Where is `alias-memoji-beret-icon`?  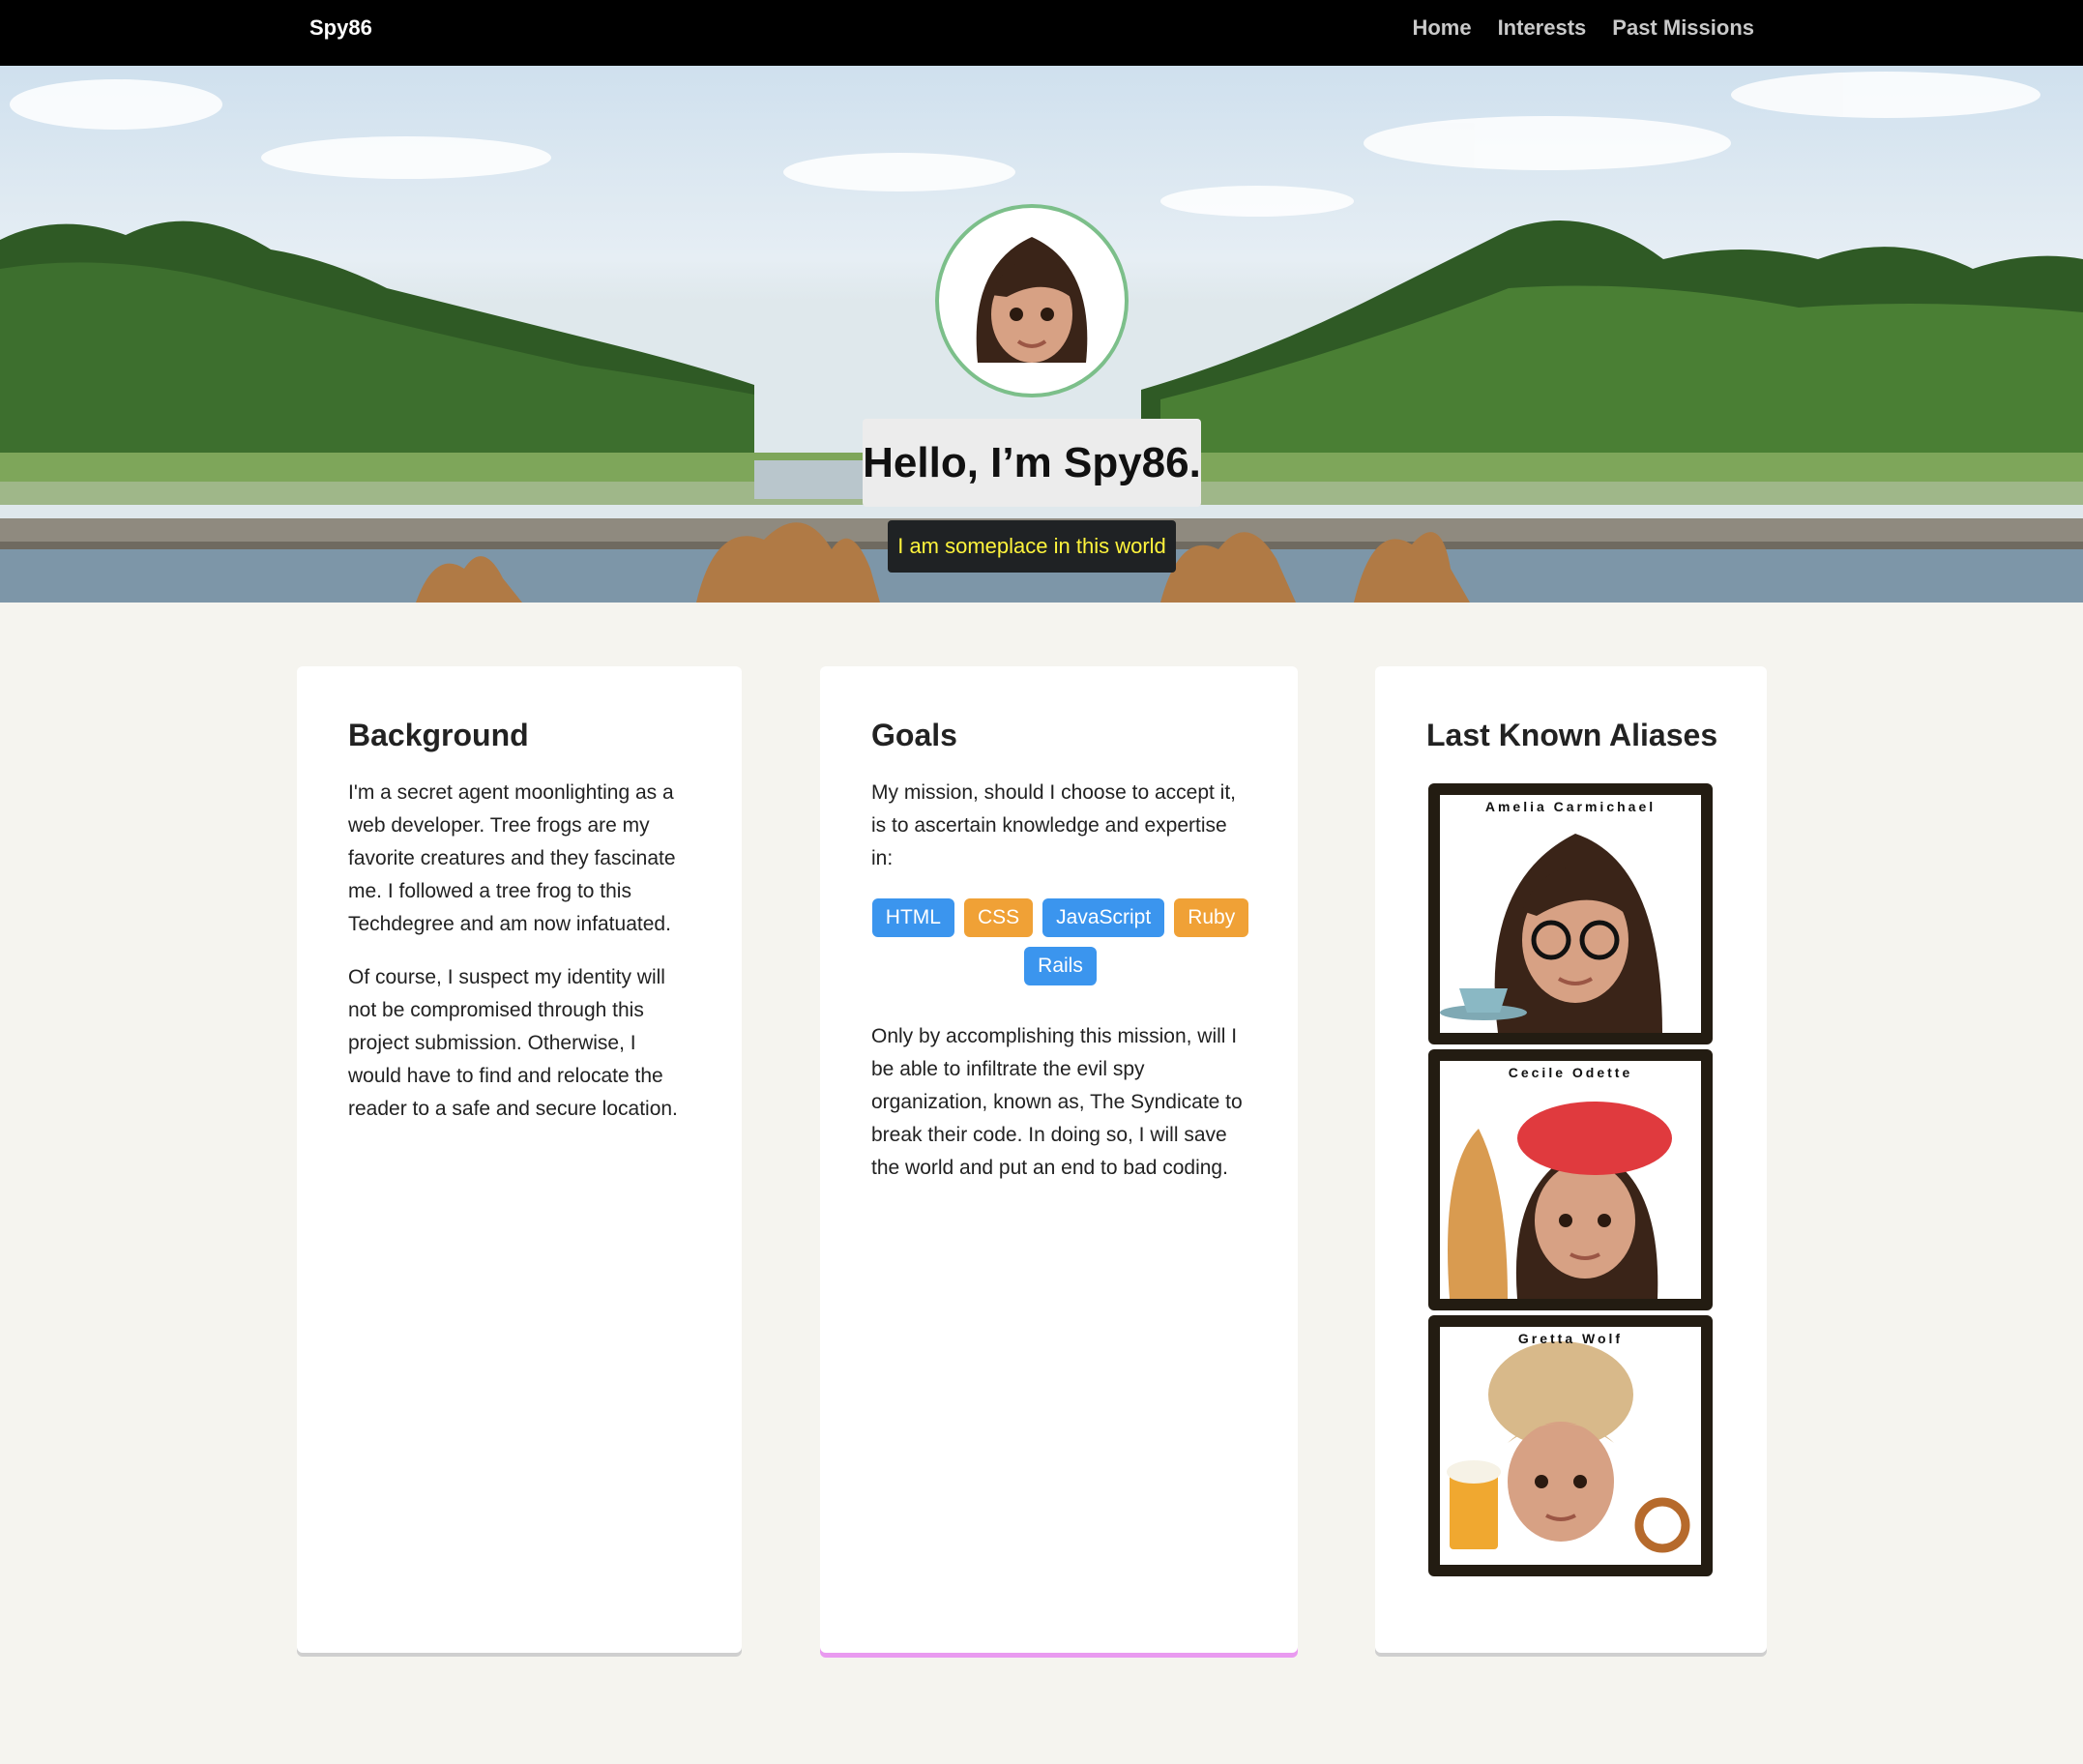
alias-memoji-beret-icon is located at coordinates (1560, 1200).